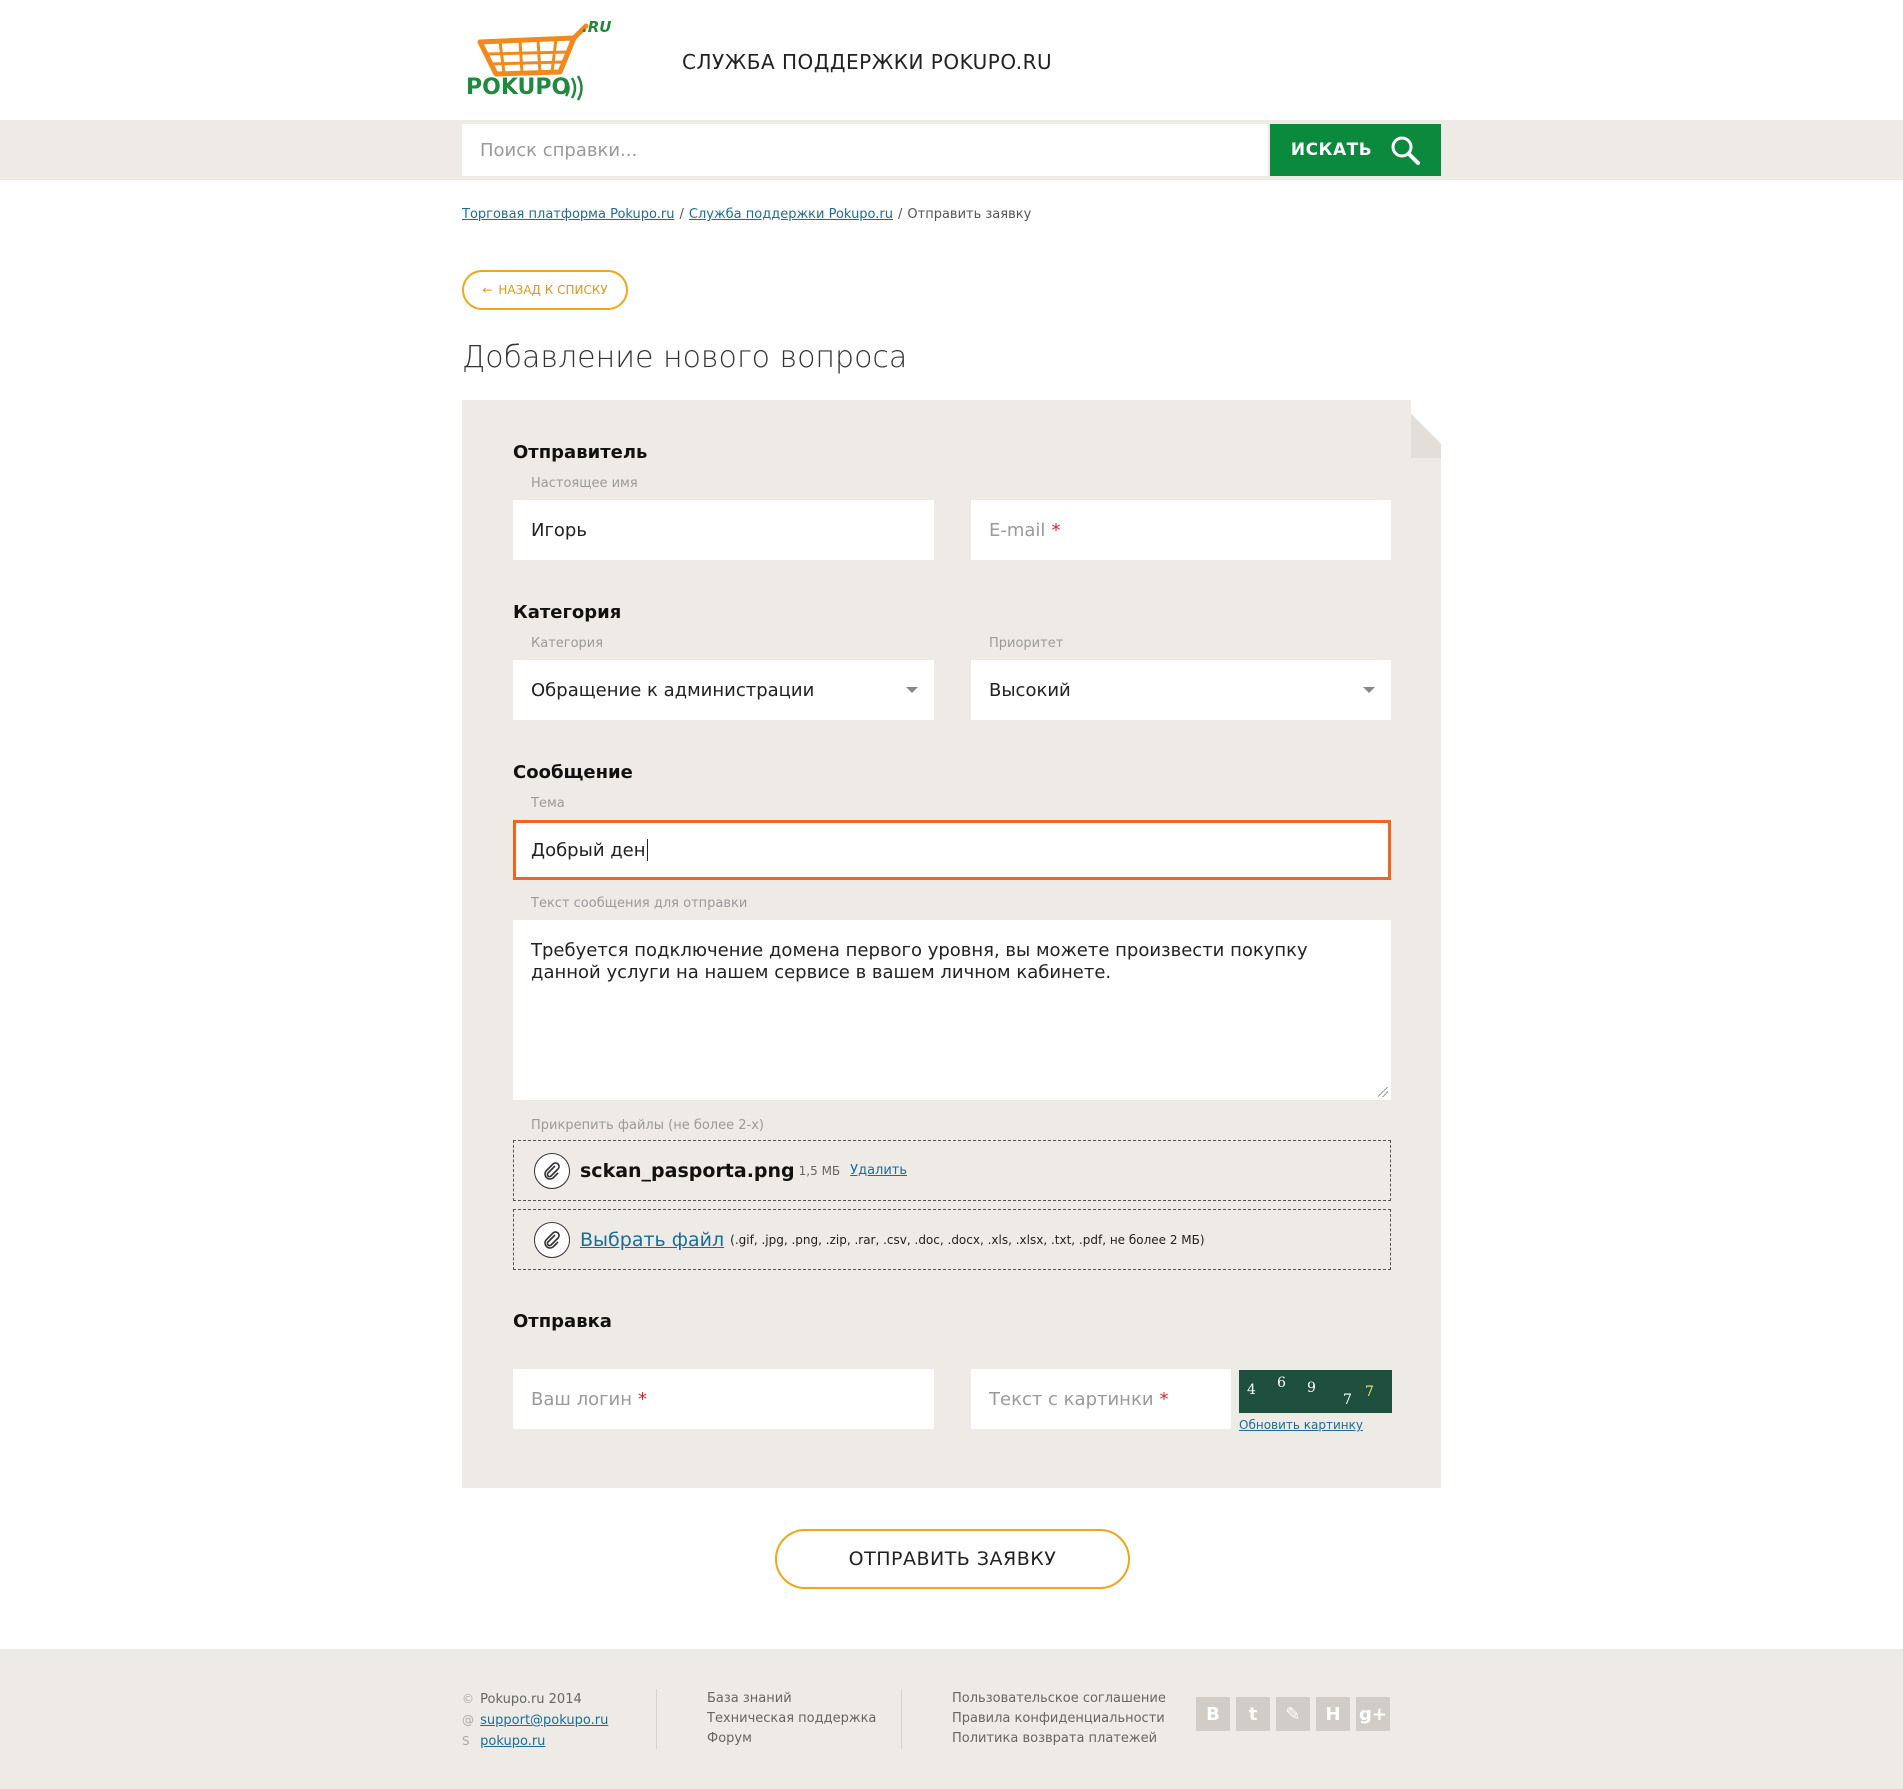  I want to click on header: POKUPO .RU СЛУЖБА ПОДДЕРЖКИ POKUPO.RU, so click(951, 60).